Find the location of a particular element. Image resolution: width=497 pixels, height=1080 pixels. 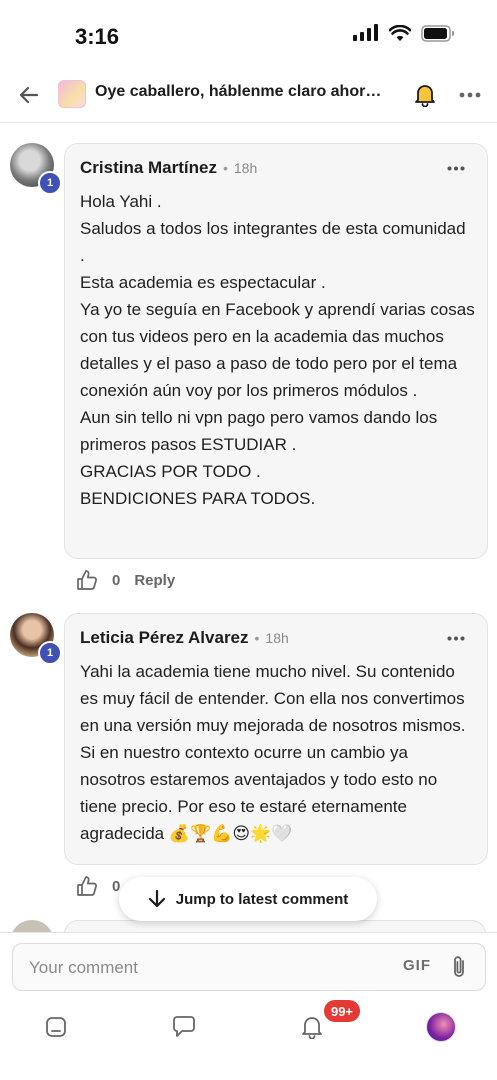

like-count: 0 is located at coordinates (116, 580).